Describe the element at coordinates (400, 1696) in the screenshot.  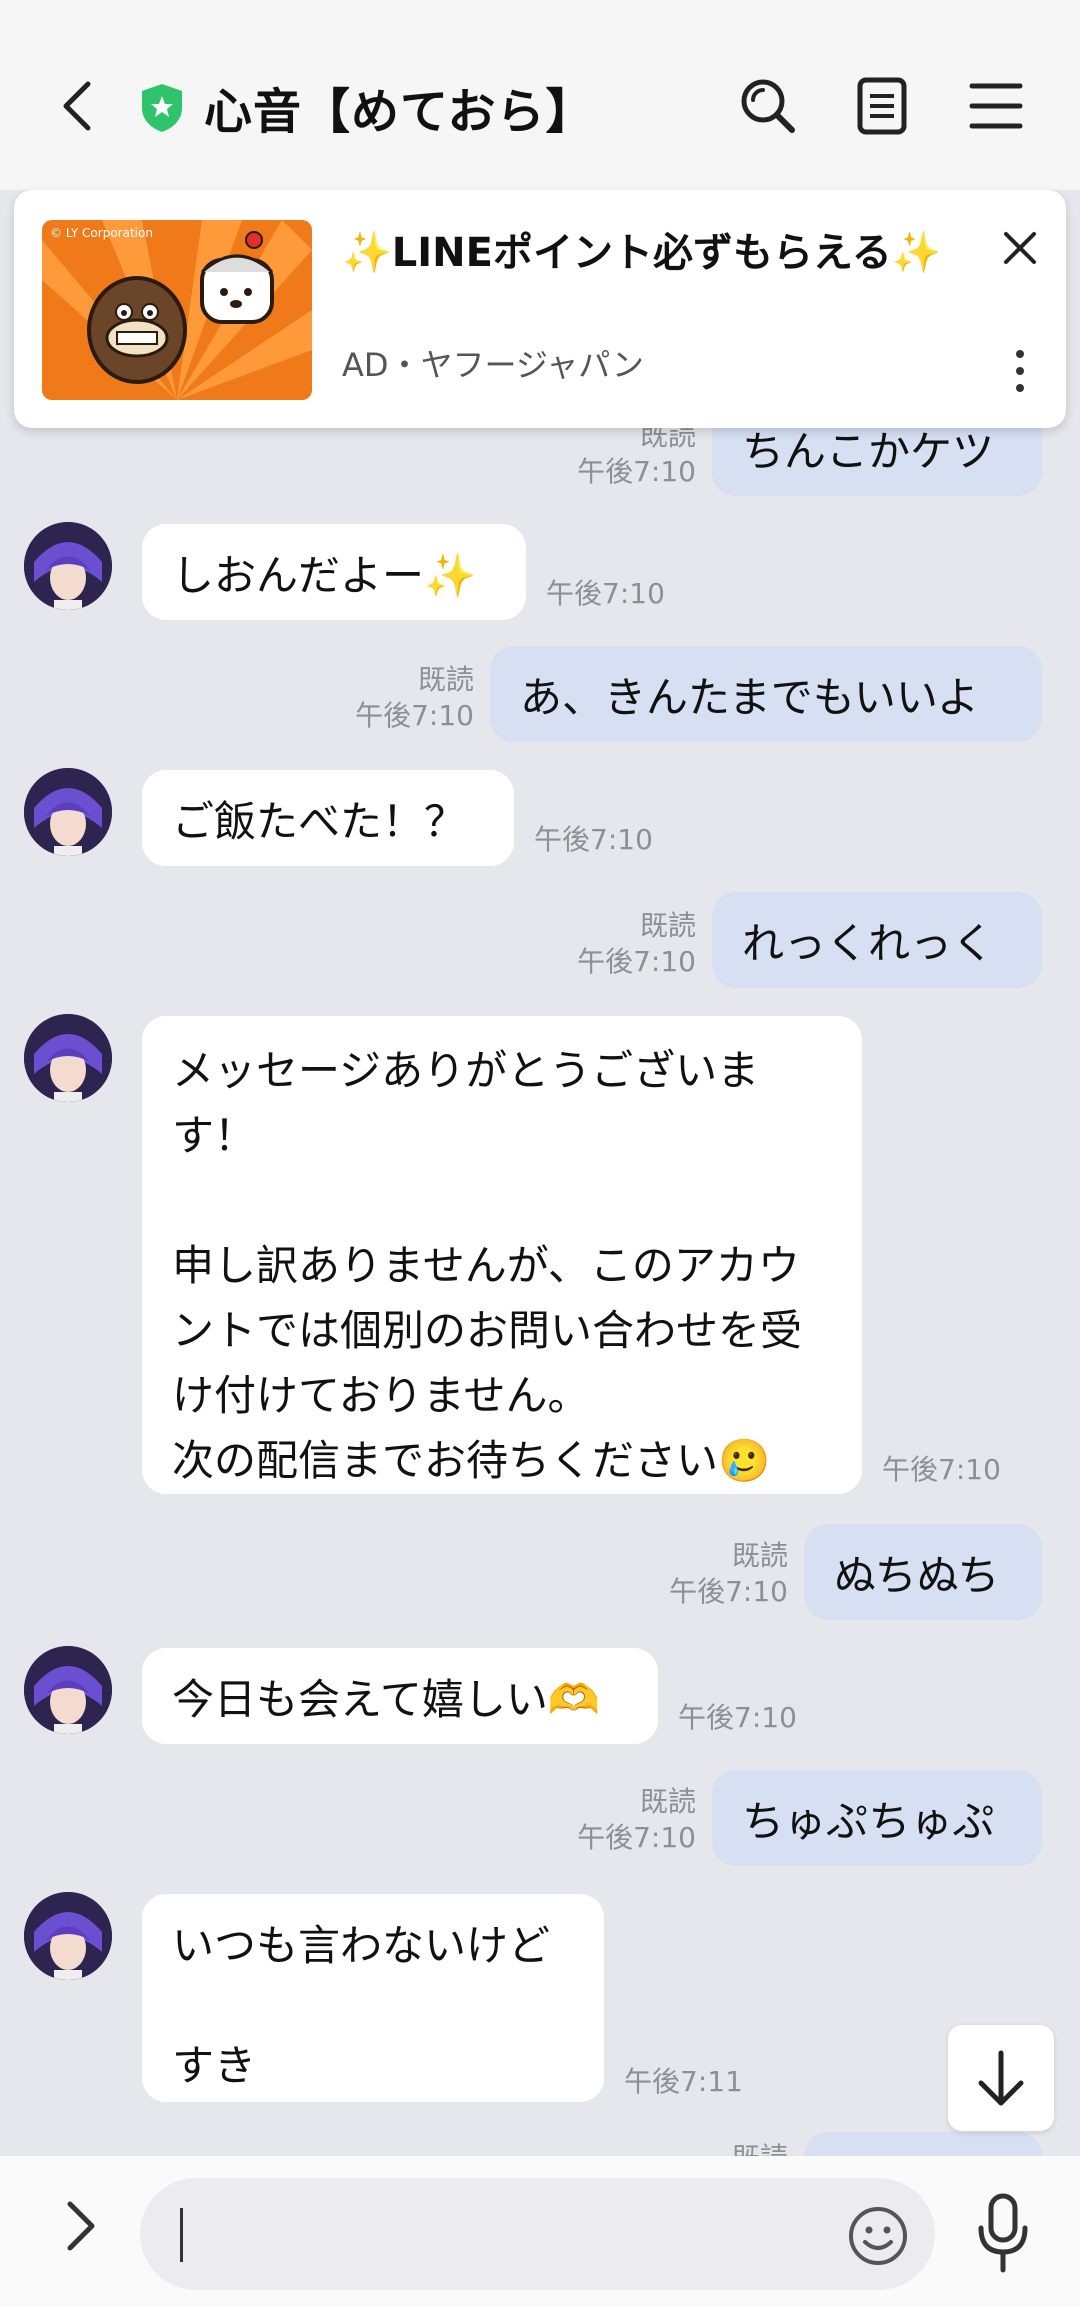
I see `message-bubble-incoming: 今日も会えて嬉しい🫶` at that location.